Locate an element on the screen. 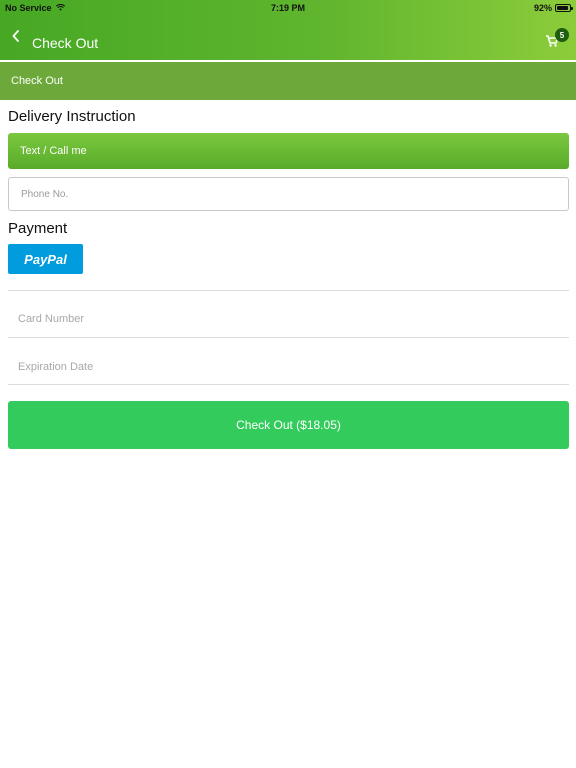 This screenshot has width=576, height=768. page-title: Check Out is located at coordinates (65, 43).